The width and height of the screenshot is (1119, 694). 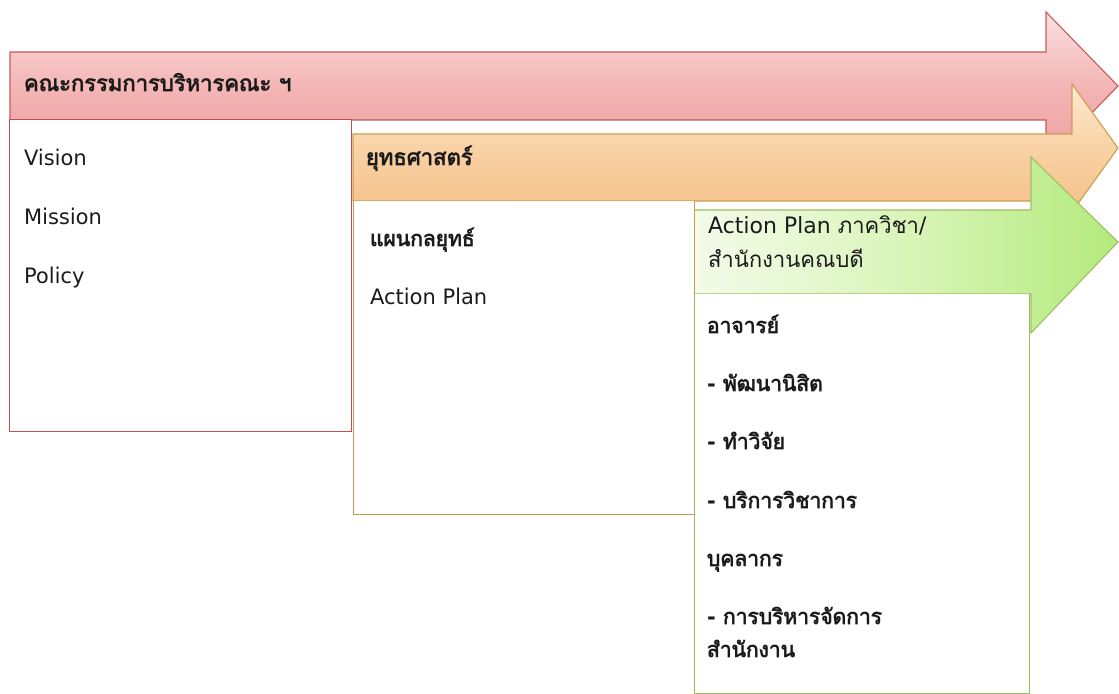 What do you see at coordinates (817, 244) in the screenshot?
I see `arrow-action-plan-label: Action Plan ภาควิชา/ สำนักงานคณบดี` at bounding box center [817, 244].